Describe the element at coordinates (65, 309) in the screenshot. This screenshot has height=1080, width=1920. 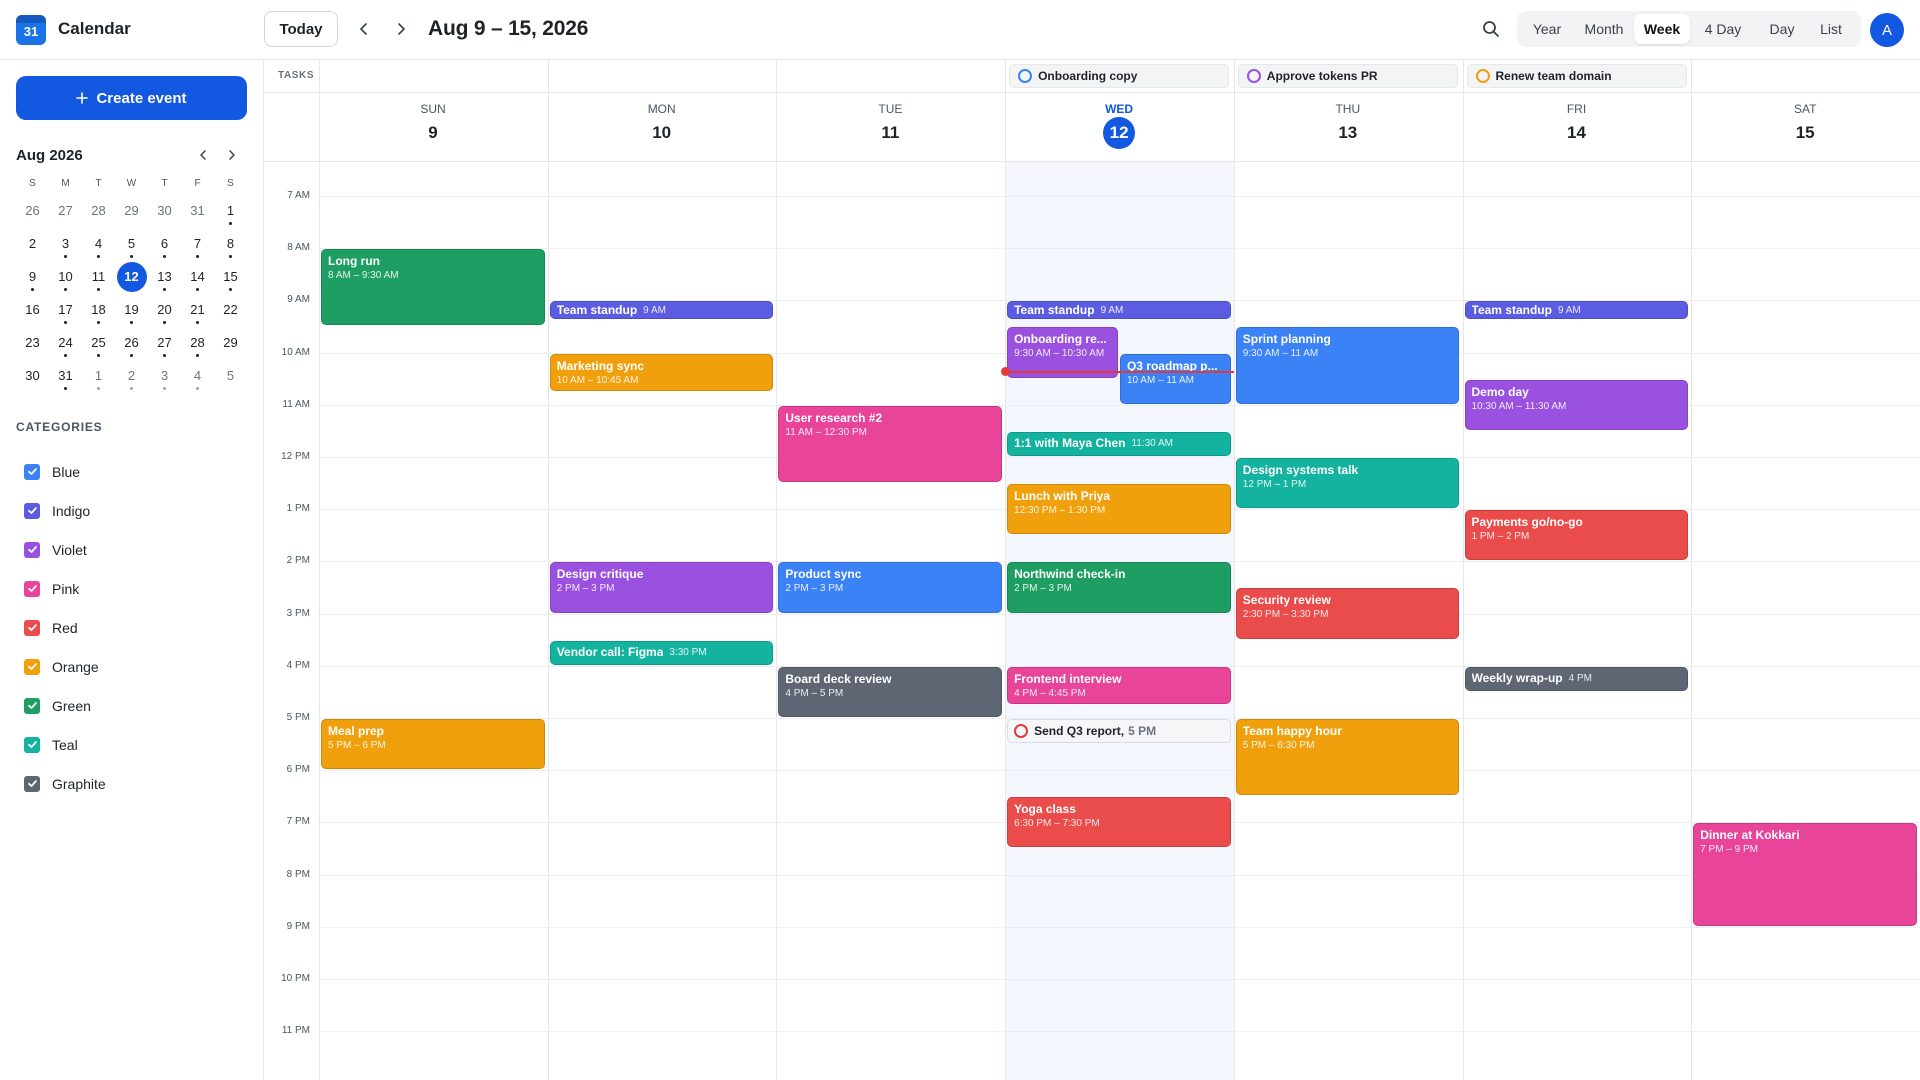
I see `mini-day: 17` at that location.